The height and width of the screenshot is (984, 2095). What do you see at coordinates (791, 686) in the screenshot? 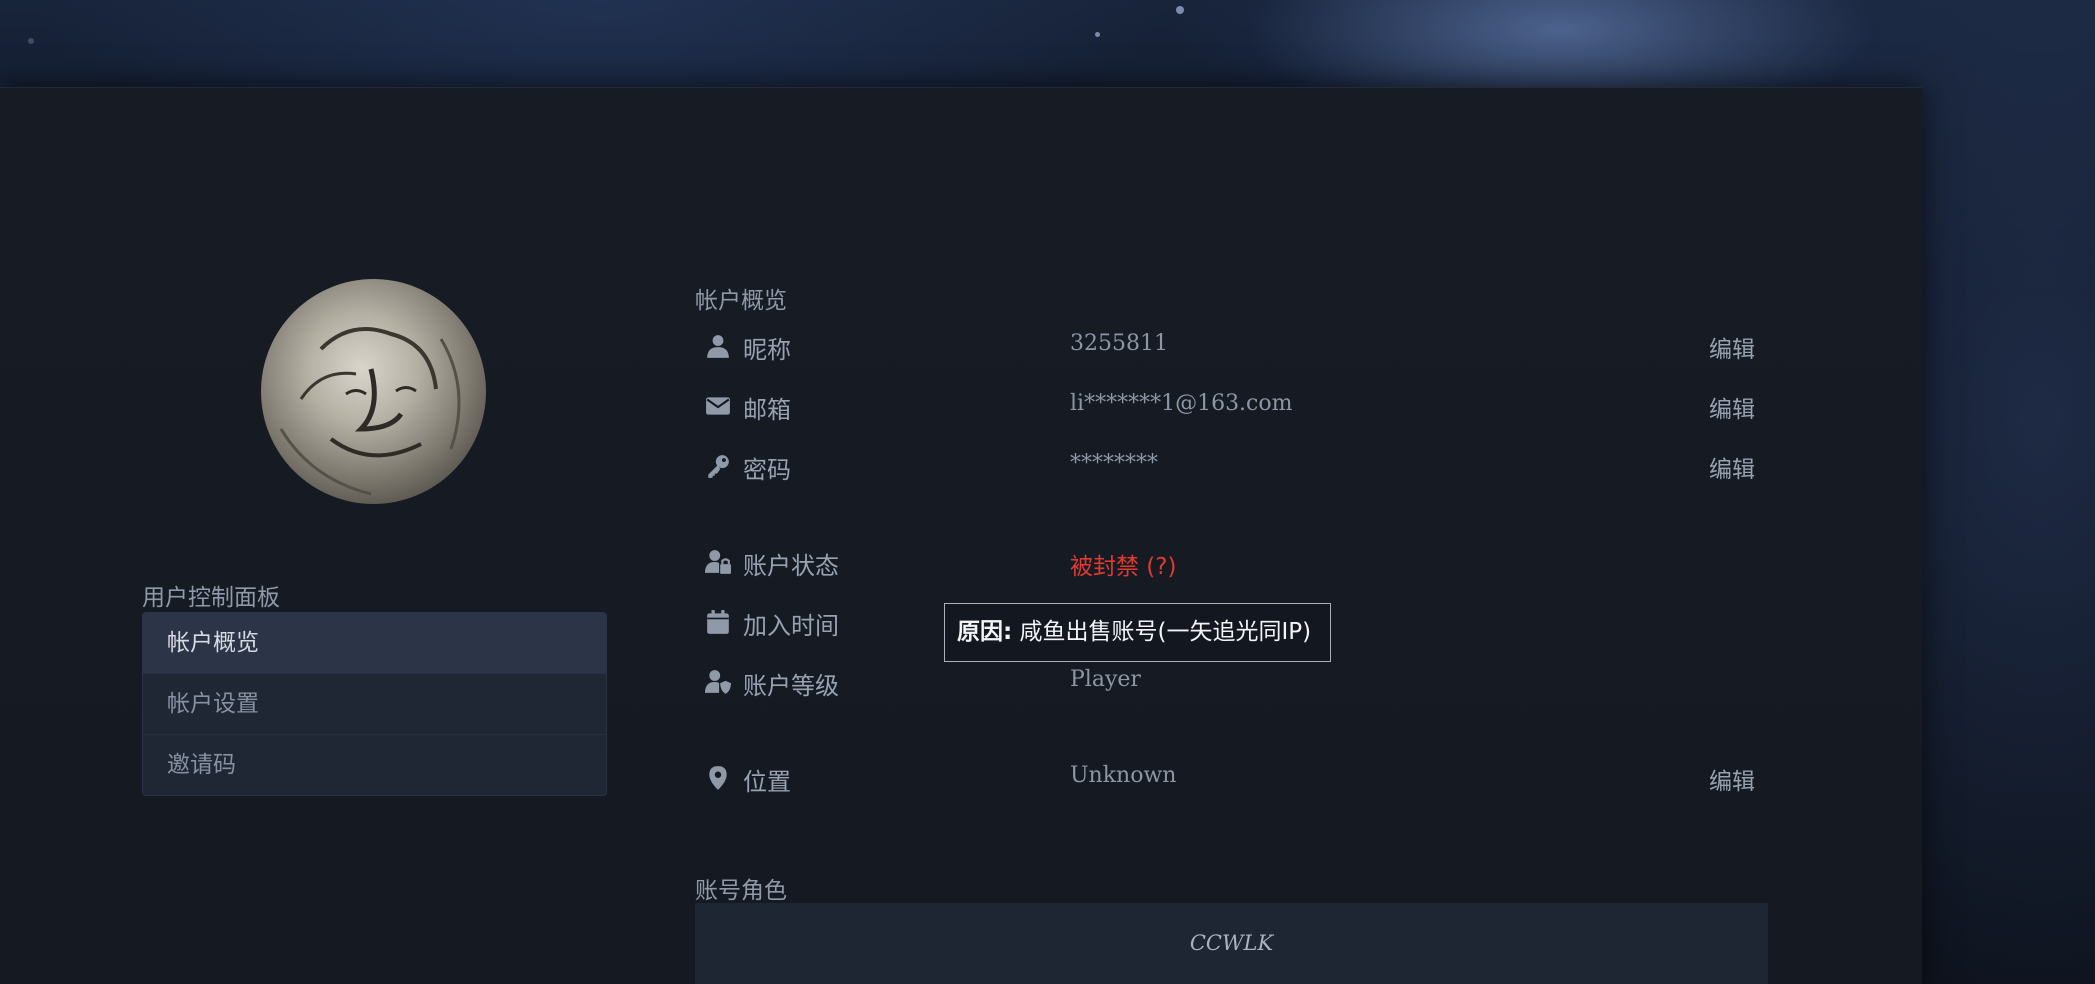
I see `account-level-label: 账户等级` at bounding box center [791, 686].